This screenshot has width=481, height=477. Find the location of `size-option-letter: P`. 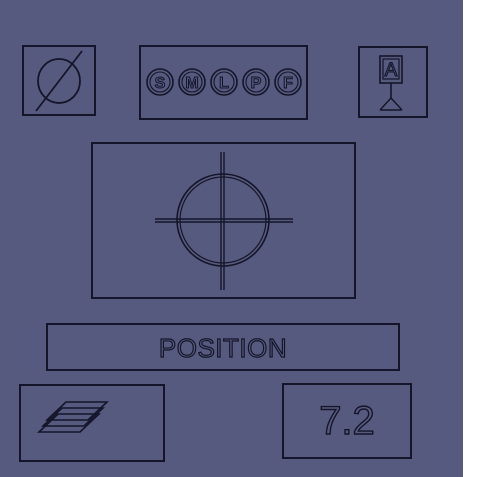

size-option-letter: P is located at coordinates (256, 83).